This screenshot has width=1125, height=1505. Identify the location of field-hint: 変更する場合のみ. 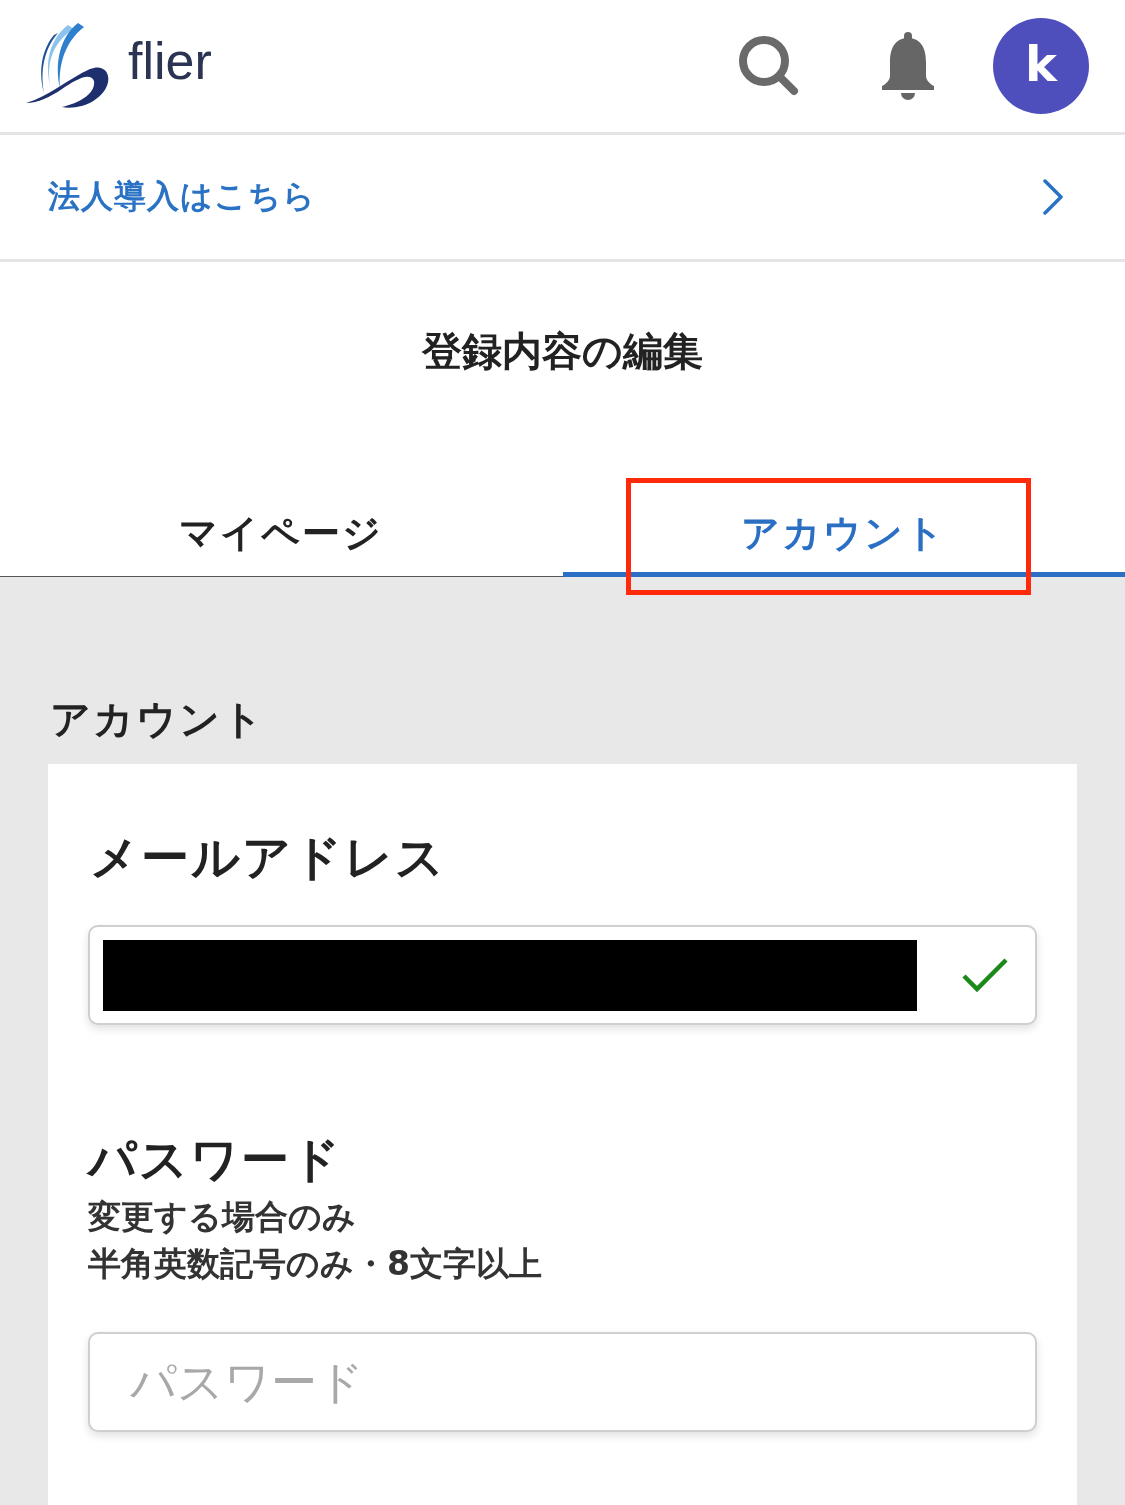
(222, 1217).